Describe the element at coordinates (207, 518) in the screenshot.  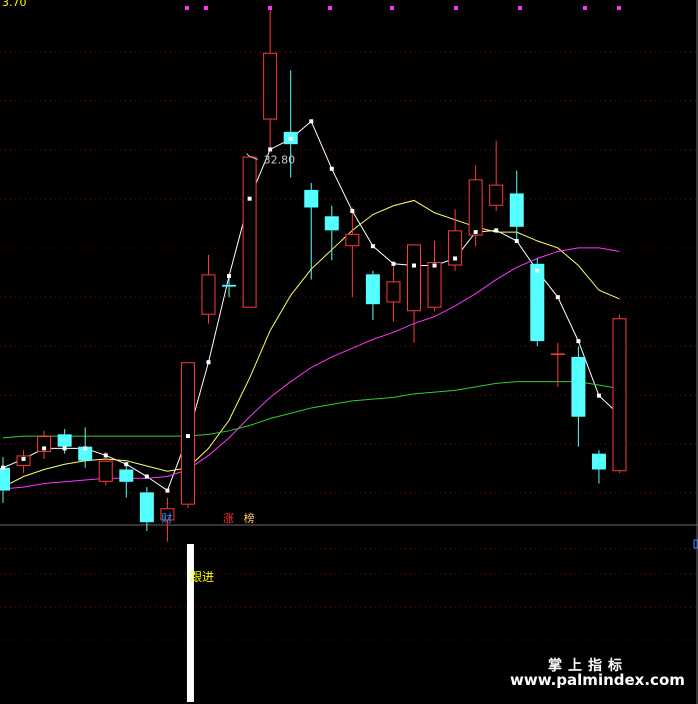
I see `event-badges: 财 涨榜` at that location.